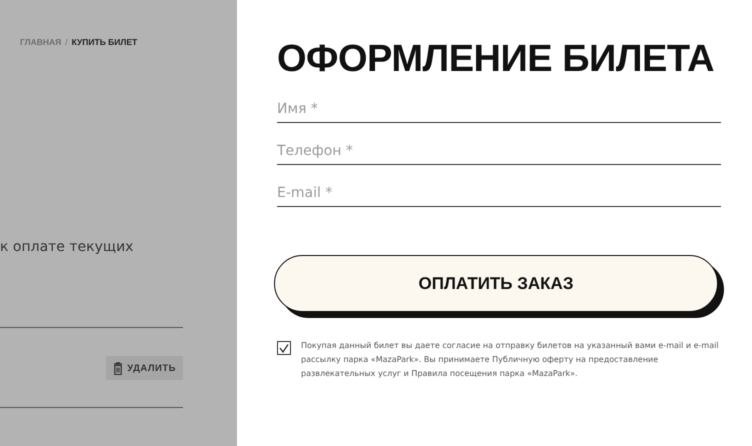 The height and width of the screenshot is (446, 752). I want to click on input-field: Имя *, so click(499, 112).